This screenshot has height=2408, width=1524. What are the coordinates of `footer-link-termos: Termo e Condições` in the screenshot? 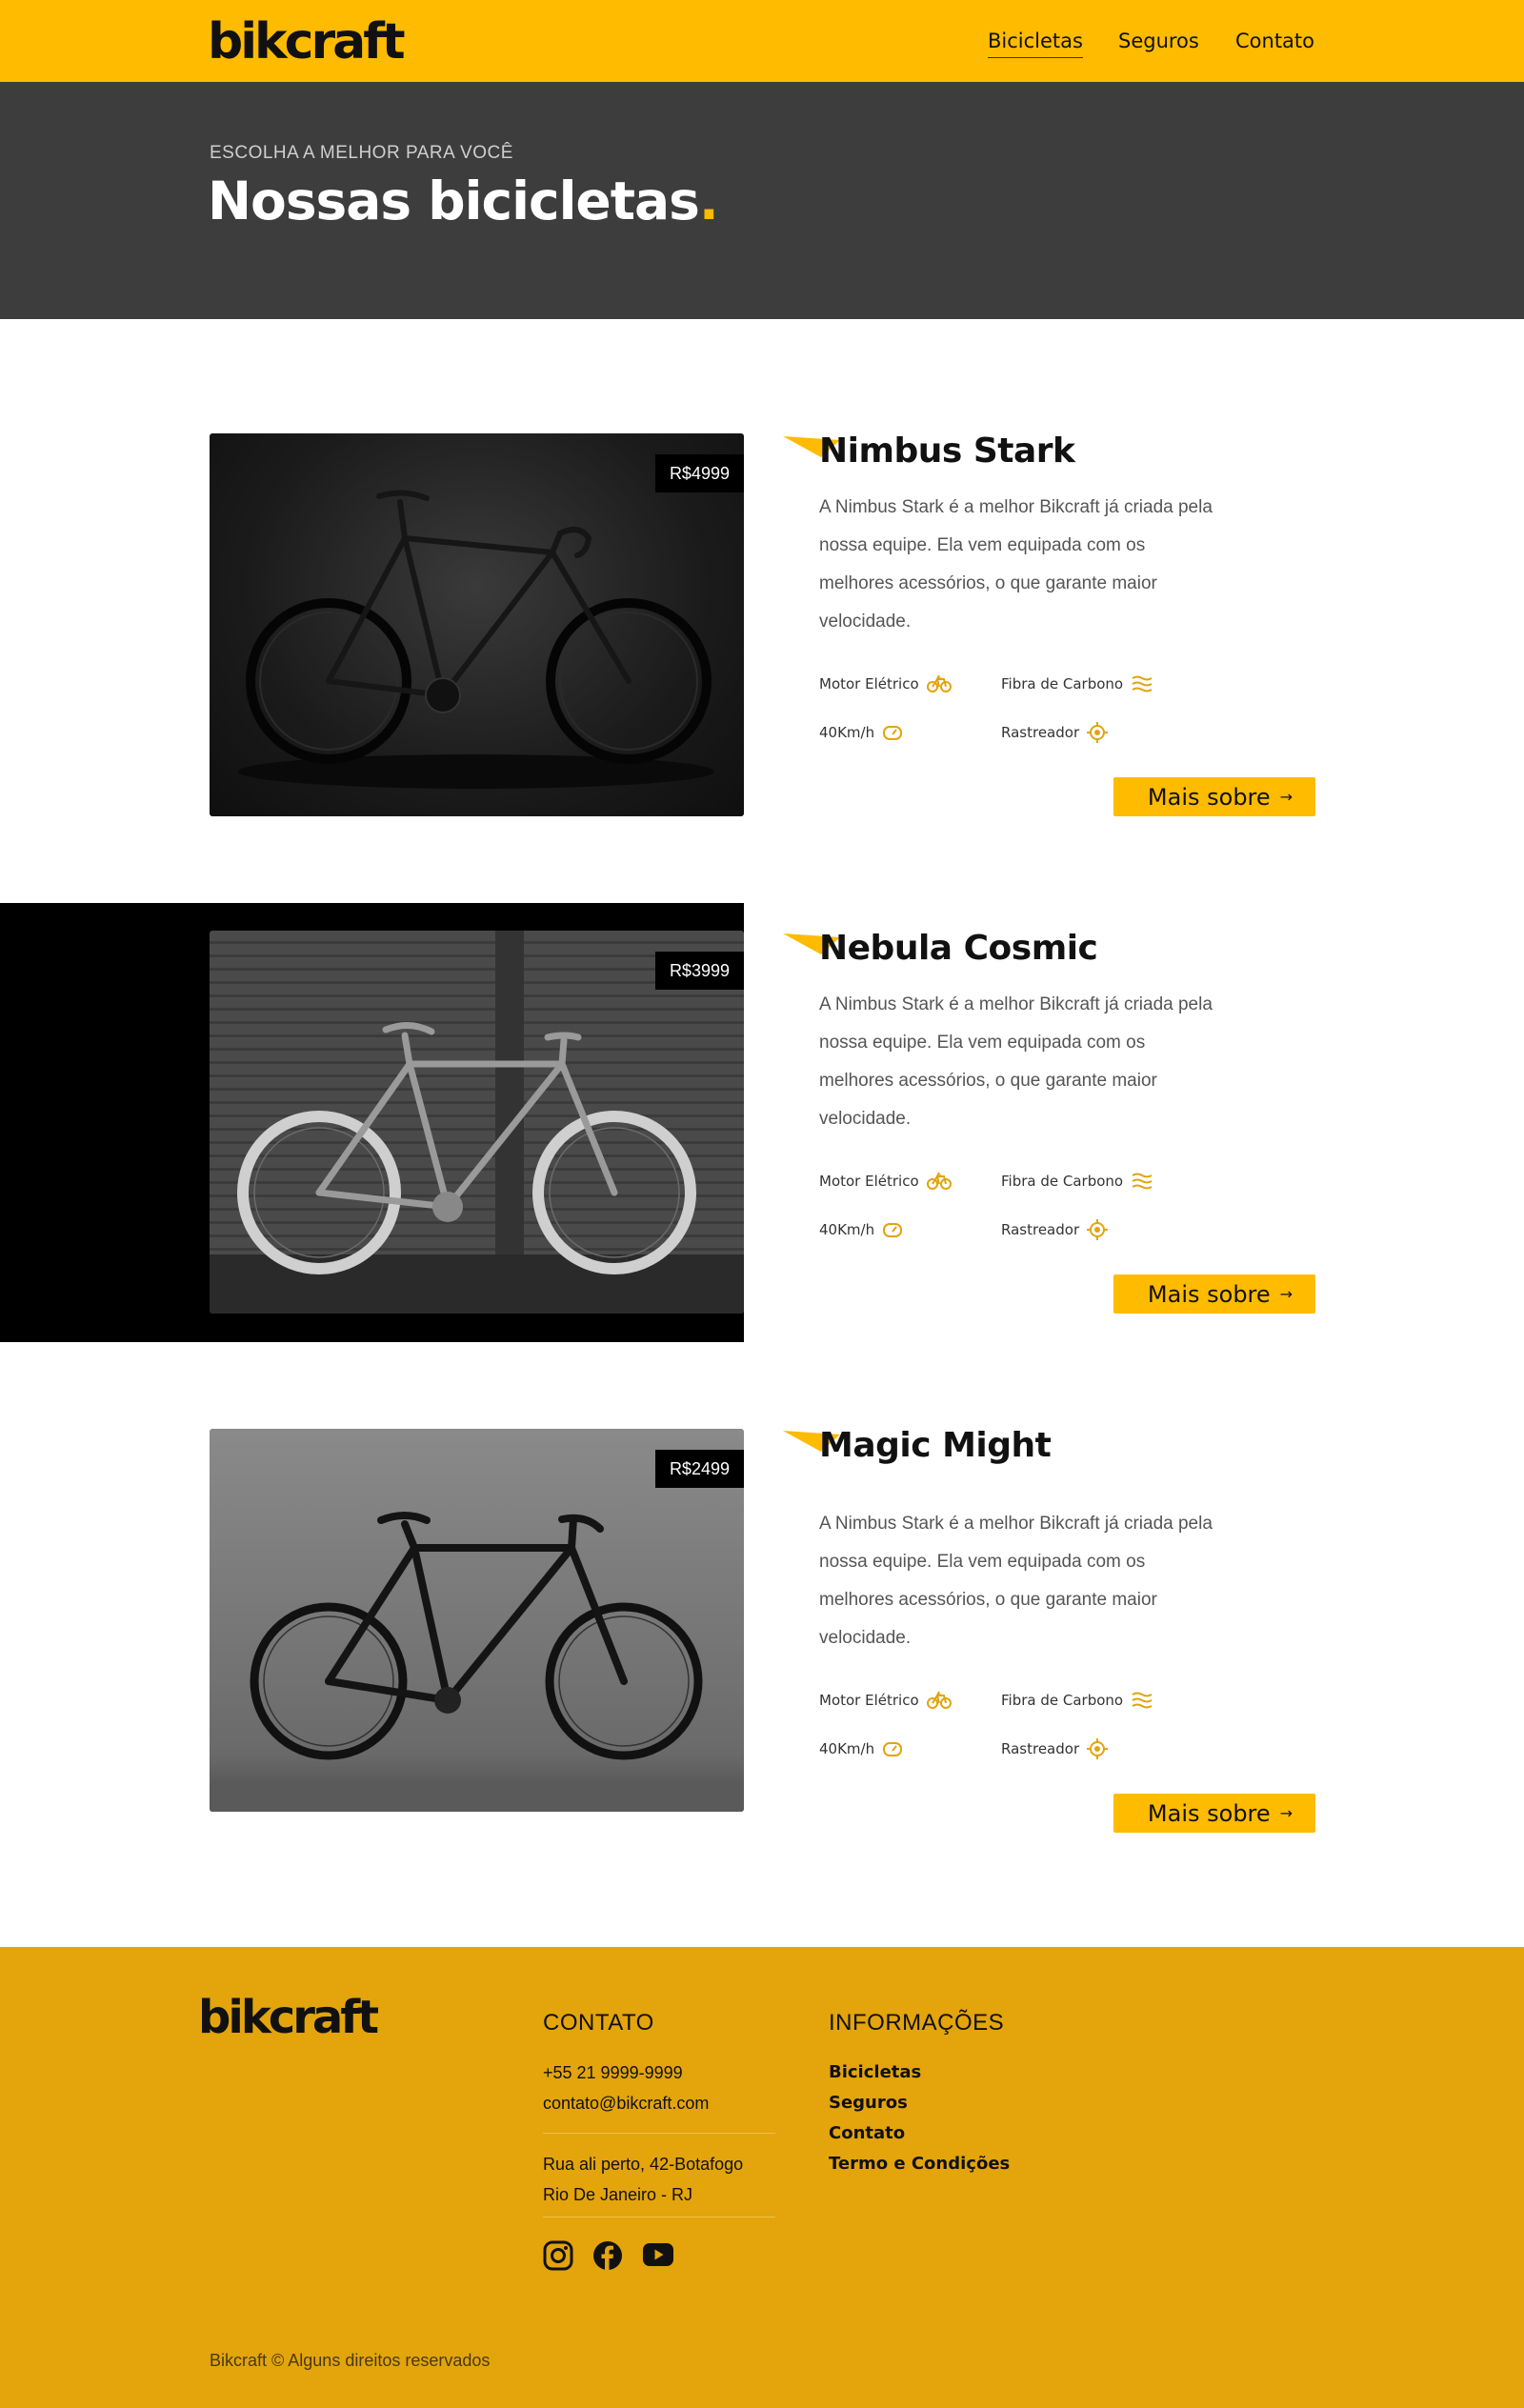 It's located at (919, 2164).